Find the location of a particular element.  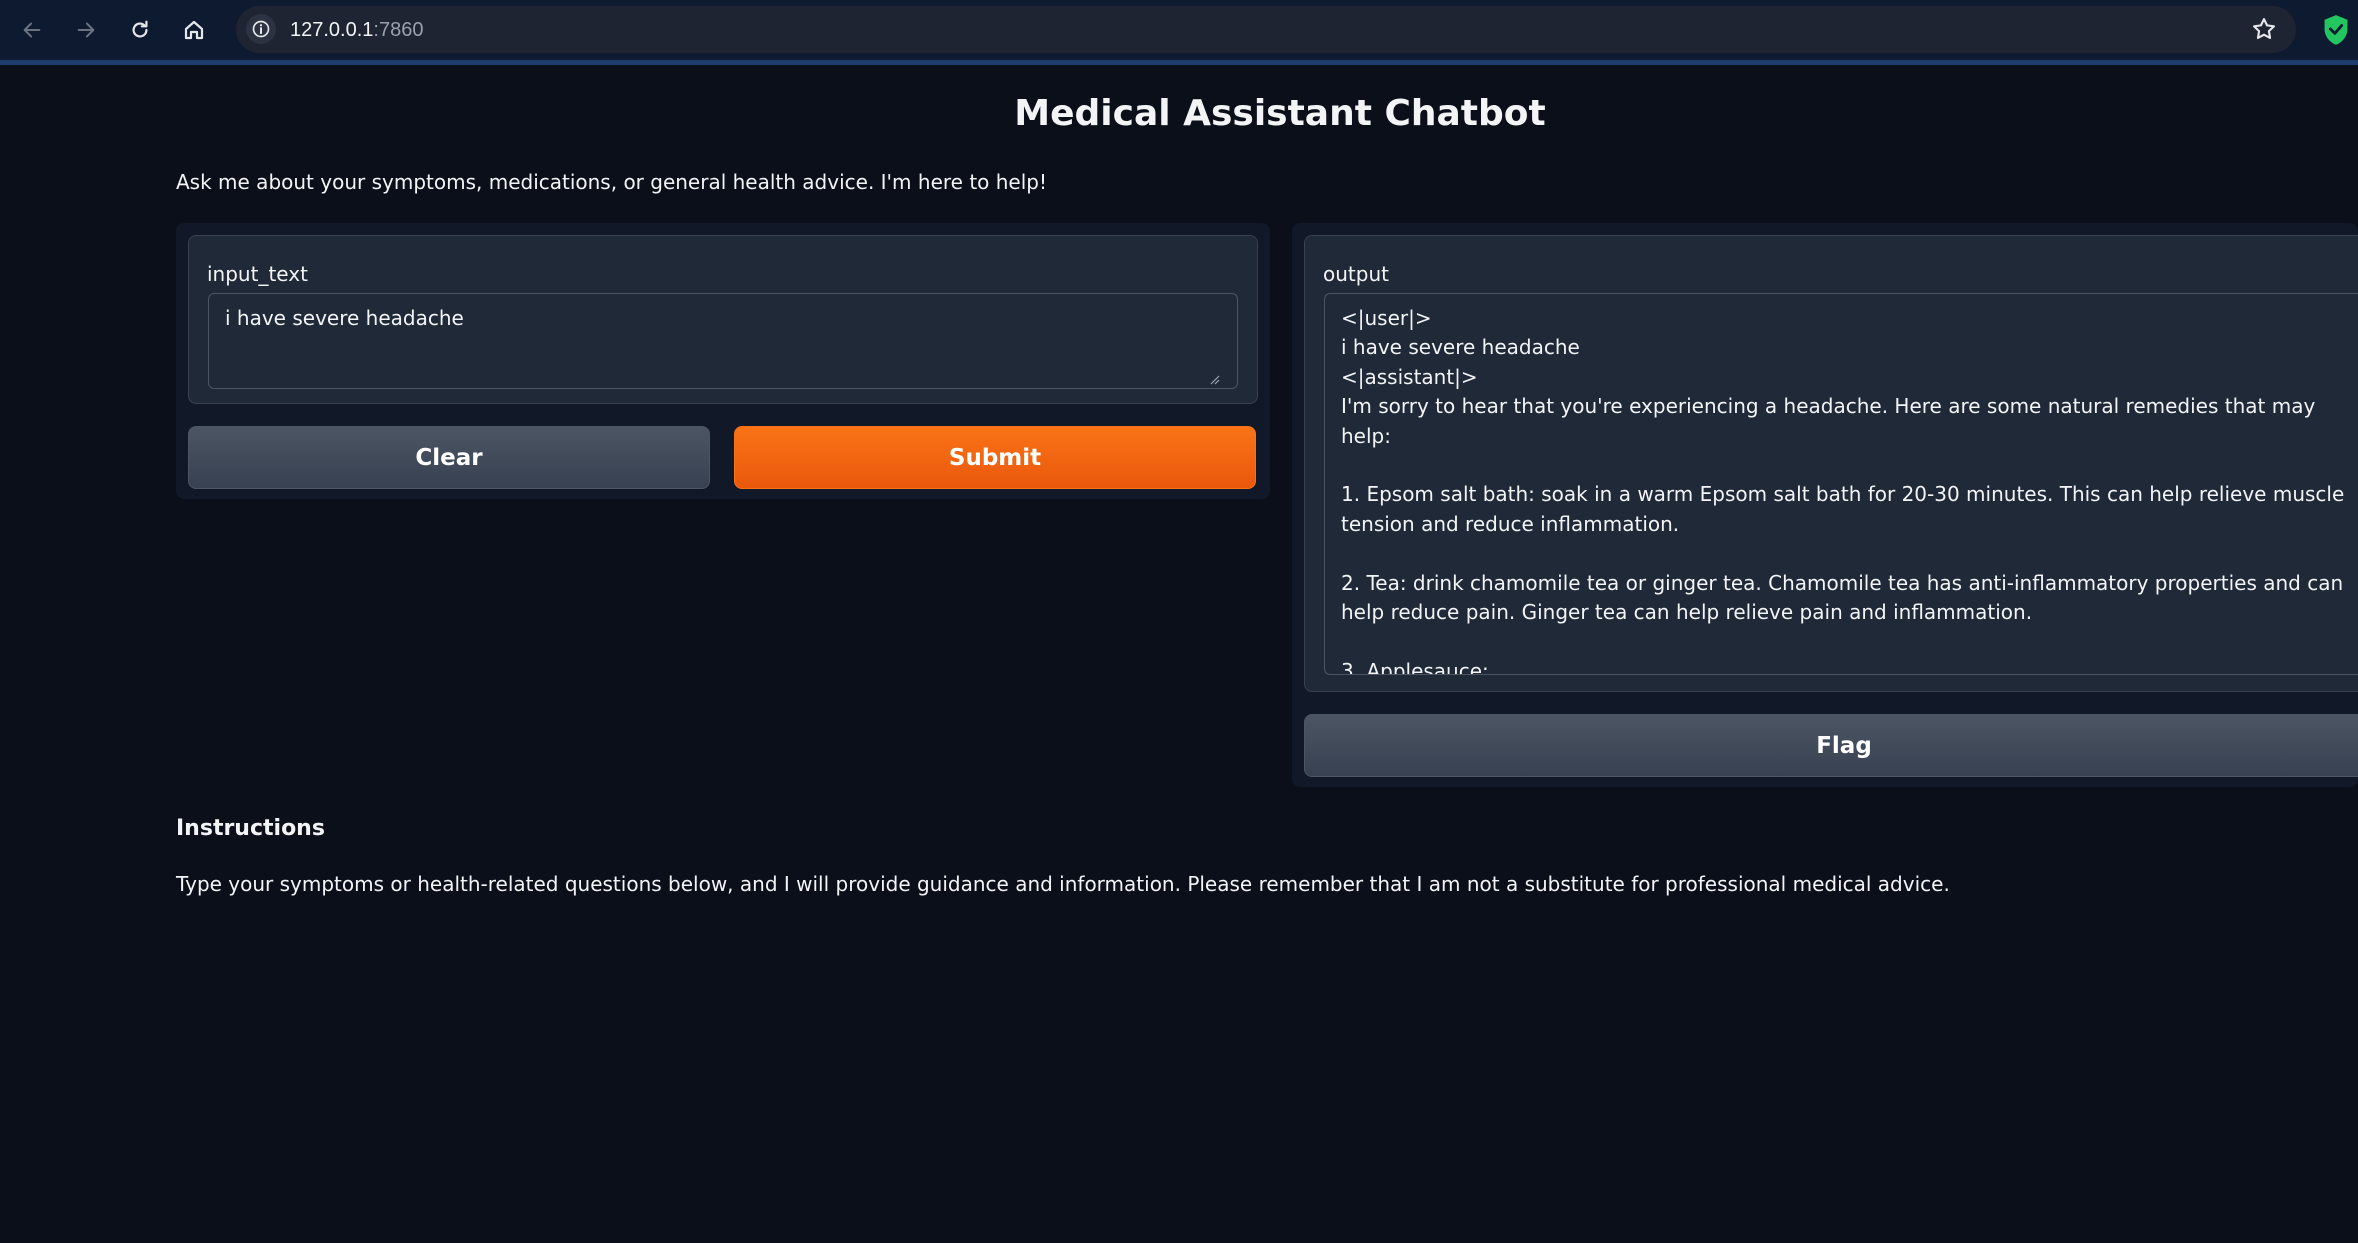

shield-extension-icon is located at coordinates (2336, 30).